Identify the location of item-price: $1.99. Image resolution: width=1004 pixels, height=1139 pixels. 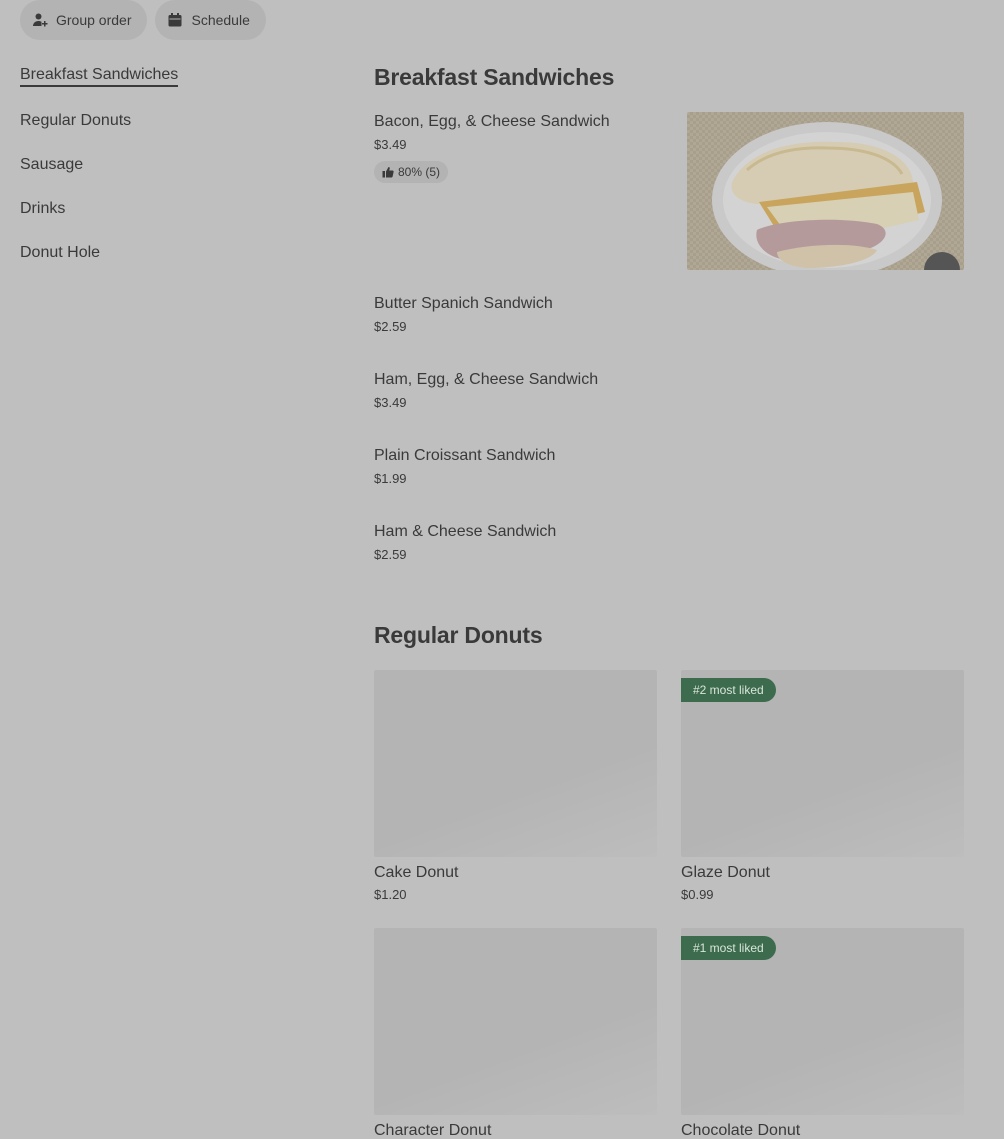
(390, 478).